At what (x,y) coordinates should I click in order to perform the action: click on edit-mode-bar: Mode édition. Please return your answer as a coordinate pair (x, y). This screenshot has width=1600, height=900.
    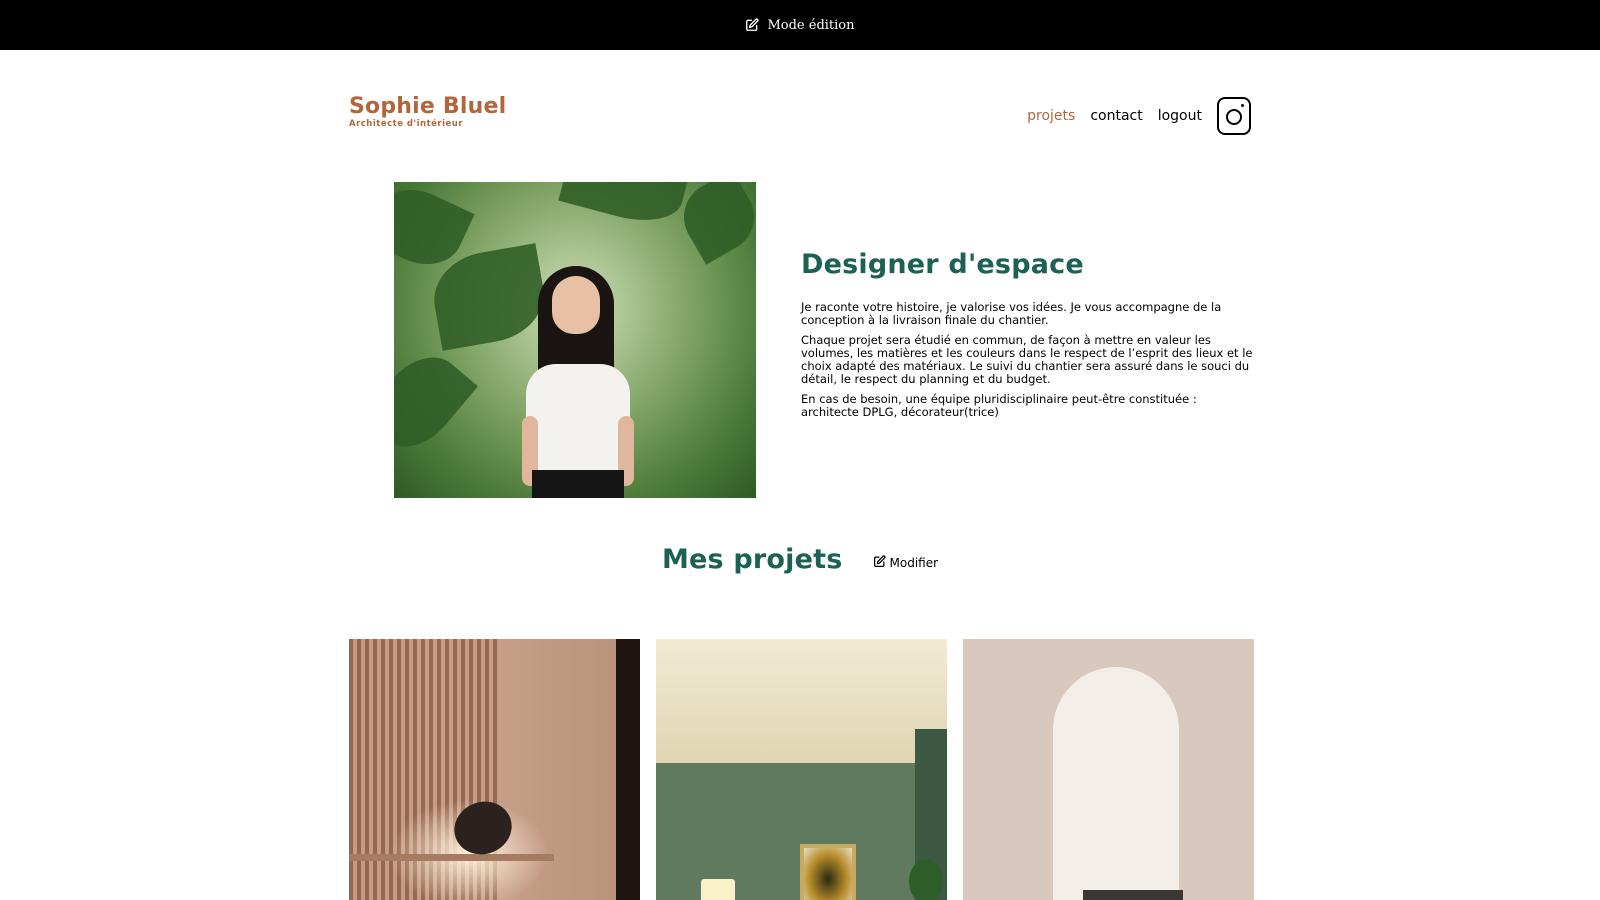
    Looking at the image, I should click on (800, 25).